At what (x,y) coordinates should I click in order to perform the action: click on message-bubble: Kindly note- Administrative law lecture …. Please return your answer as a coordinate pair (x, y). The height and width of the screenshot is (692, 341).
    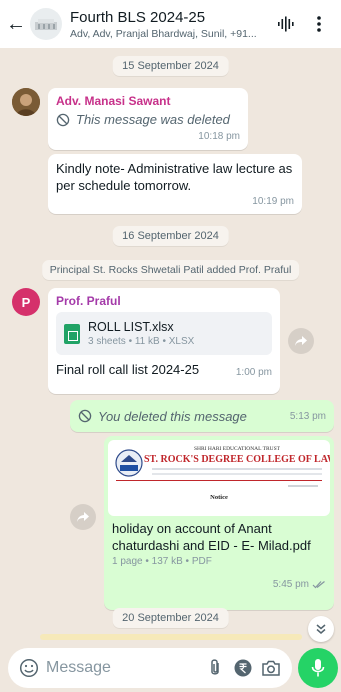
    Looking at the image, I should click on (175, 184).